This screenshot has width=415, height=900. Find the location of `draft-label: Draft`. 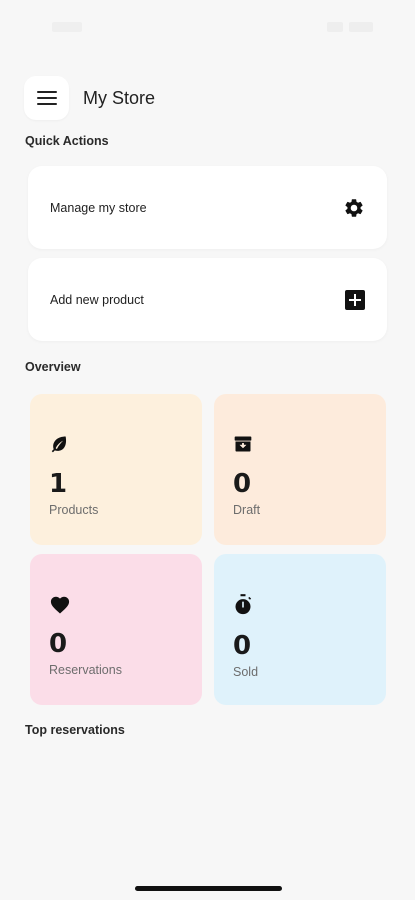

draft-label: Draft is located at coordinates (247, 510).